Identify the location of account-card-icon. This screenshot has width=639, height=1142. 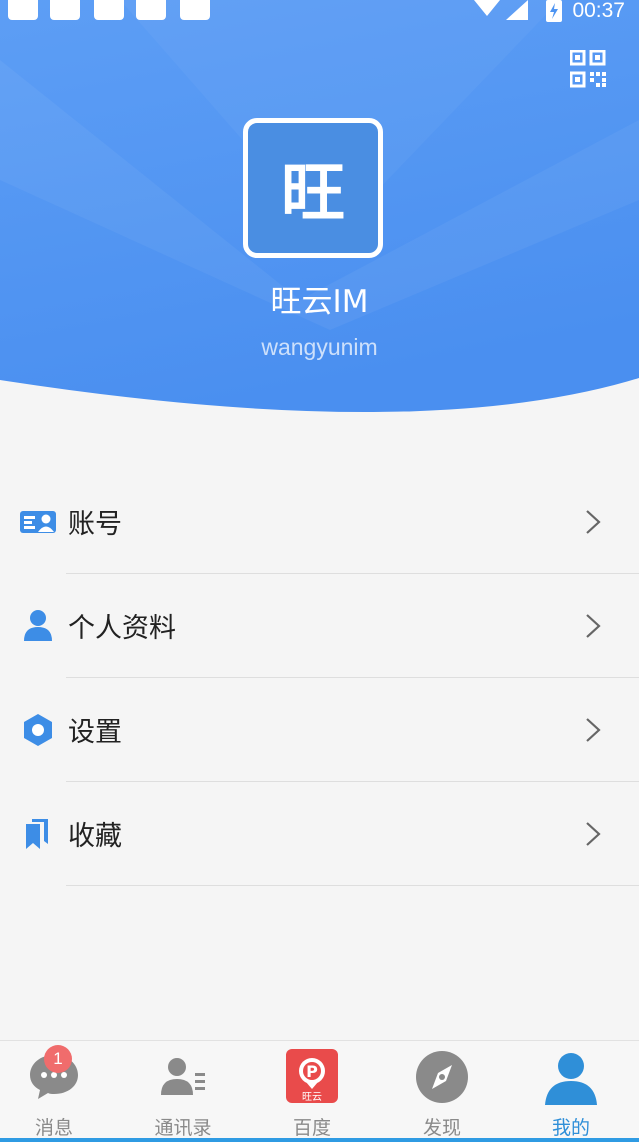
(38, 522).